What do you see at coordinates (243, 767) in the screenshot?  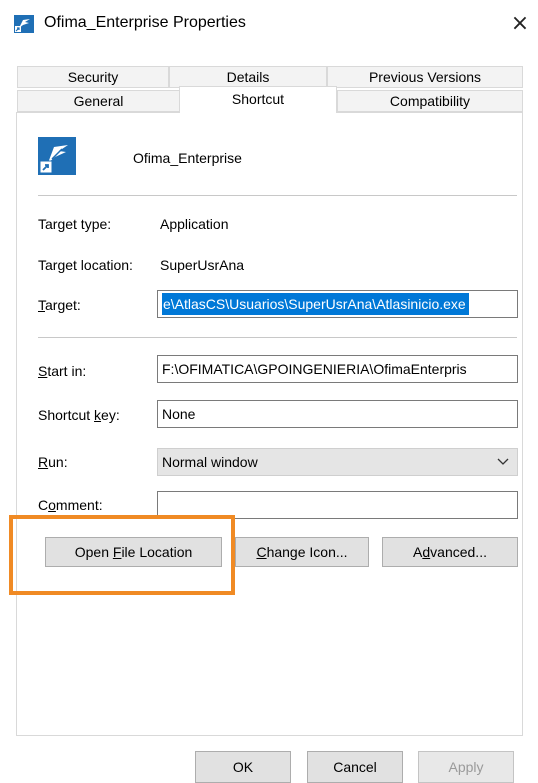 I see `ok-button: OK` at bounding box center [243, 767].